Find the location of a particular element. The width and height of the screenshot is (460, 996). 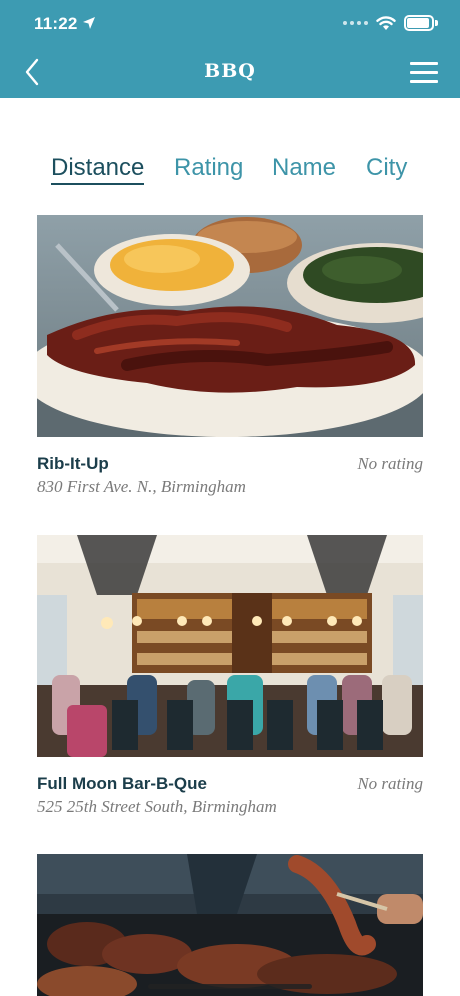

status-icons is located at coordinates (390, 23).